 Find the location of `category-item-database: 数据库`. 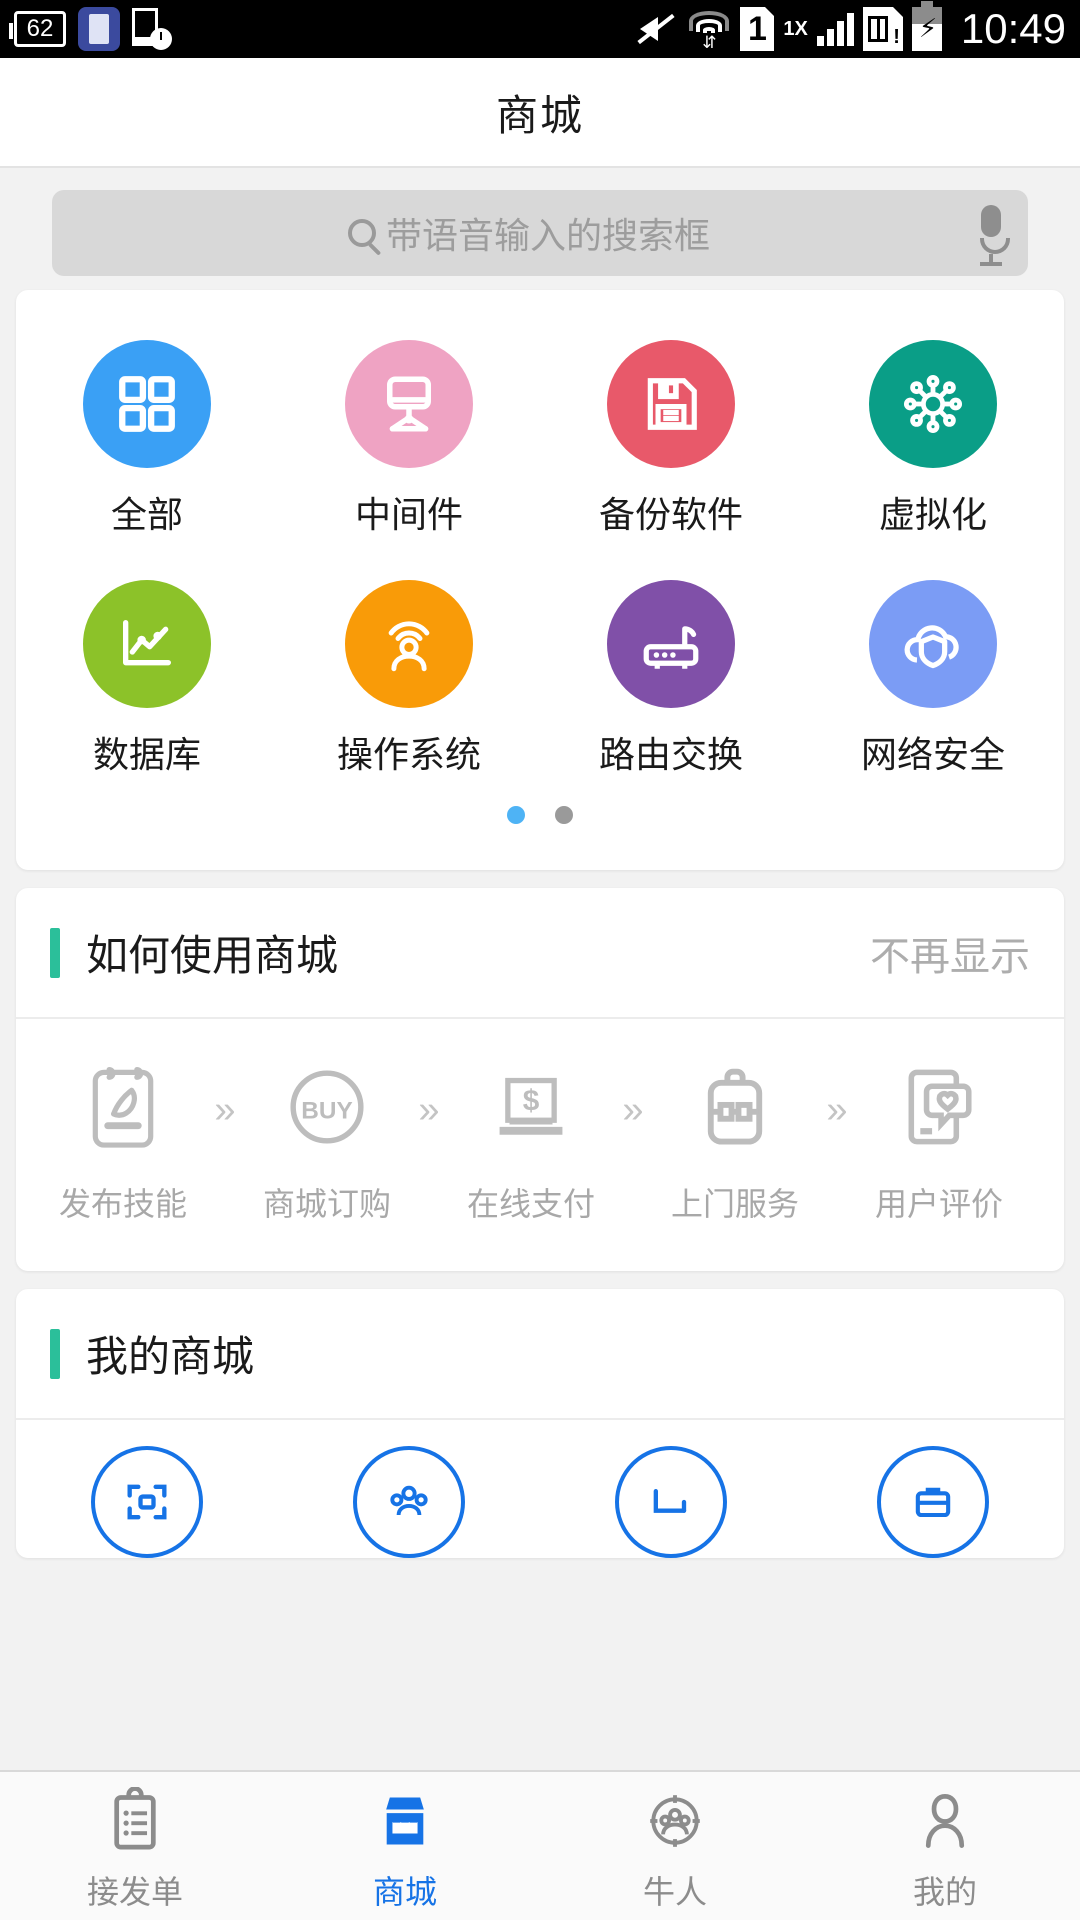

category-item-database: 数据库 is located at coordinates (147, 679).